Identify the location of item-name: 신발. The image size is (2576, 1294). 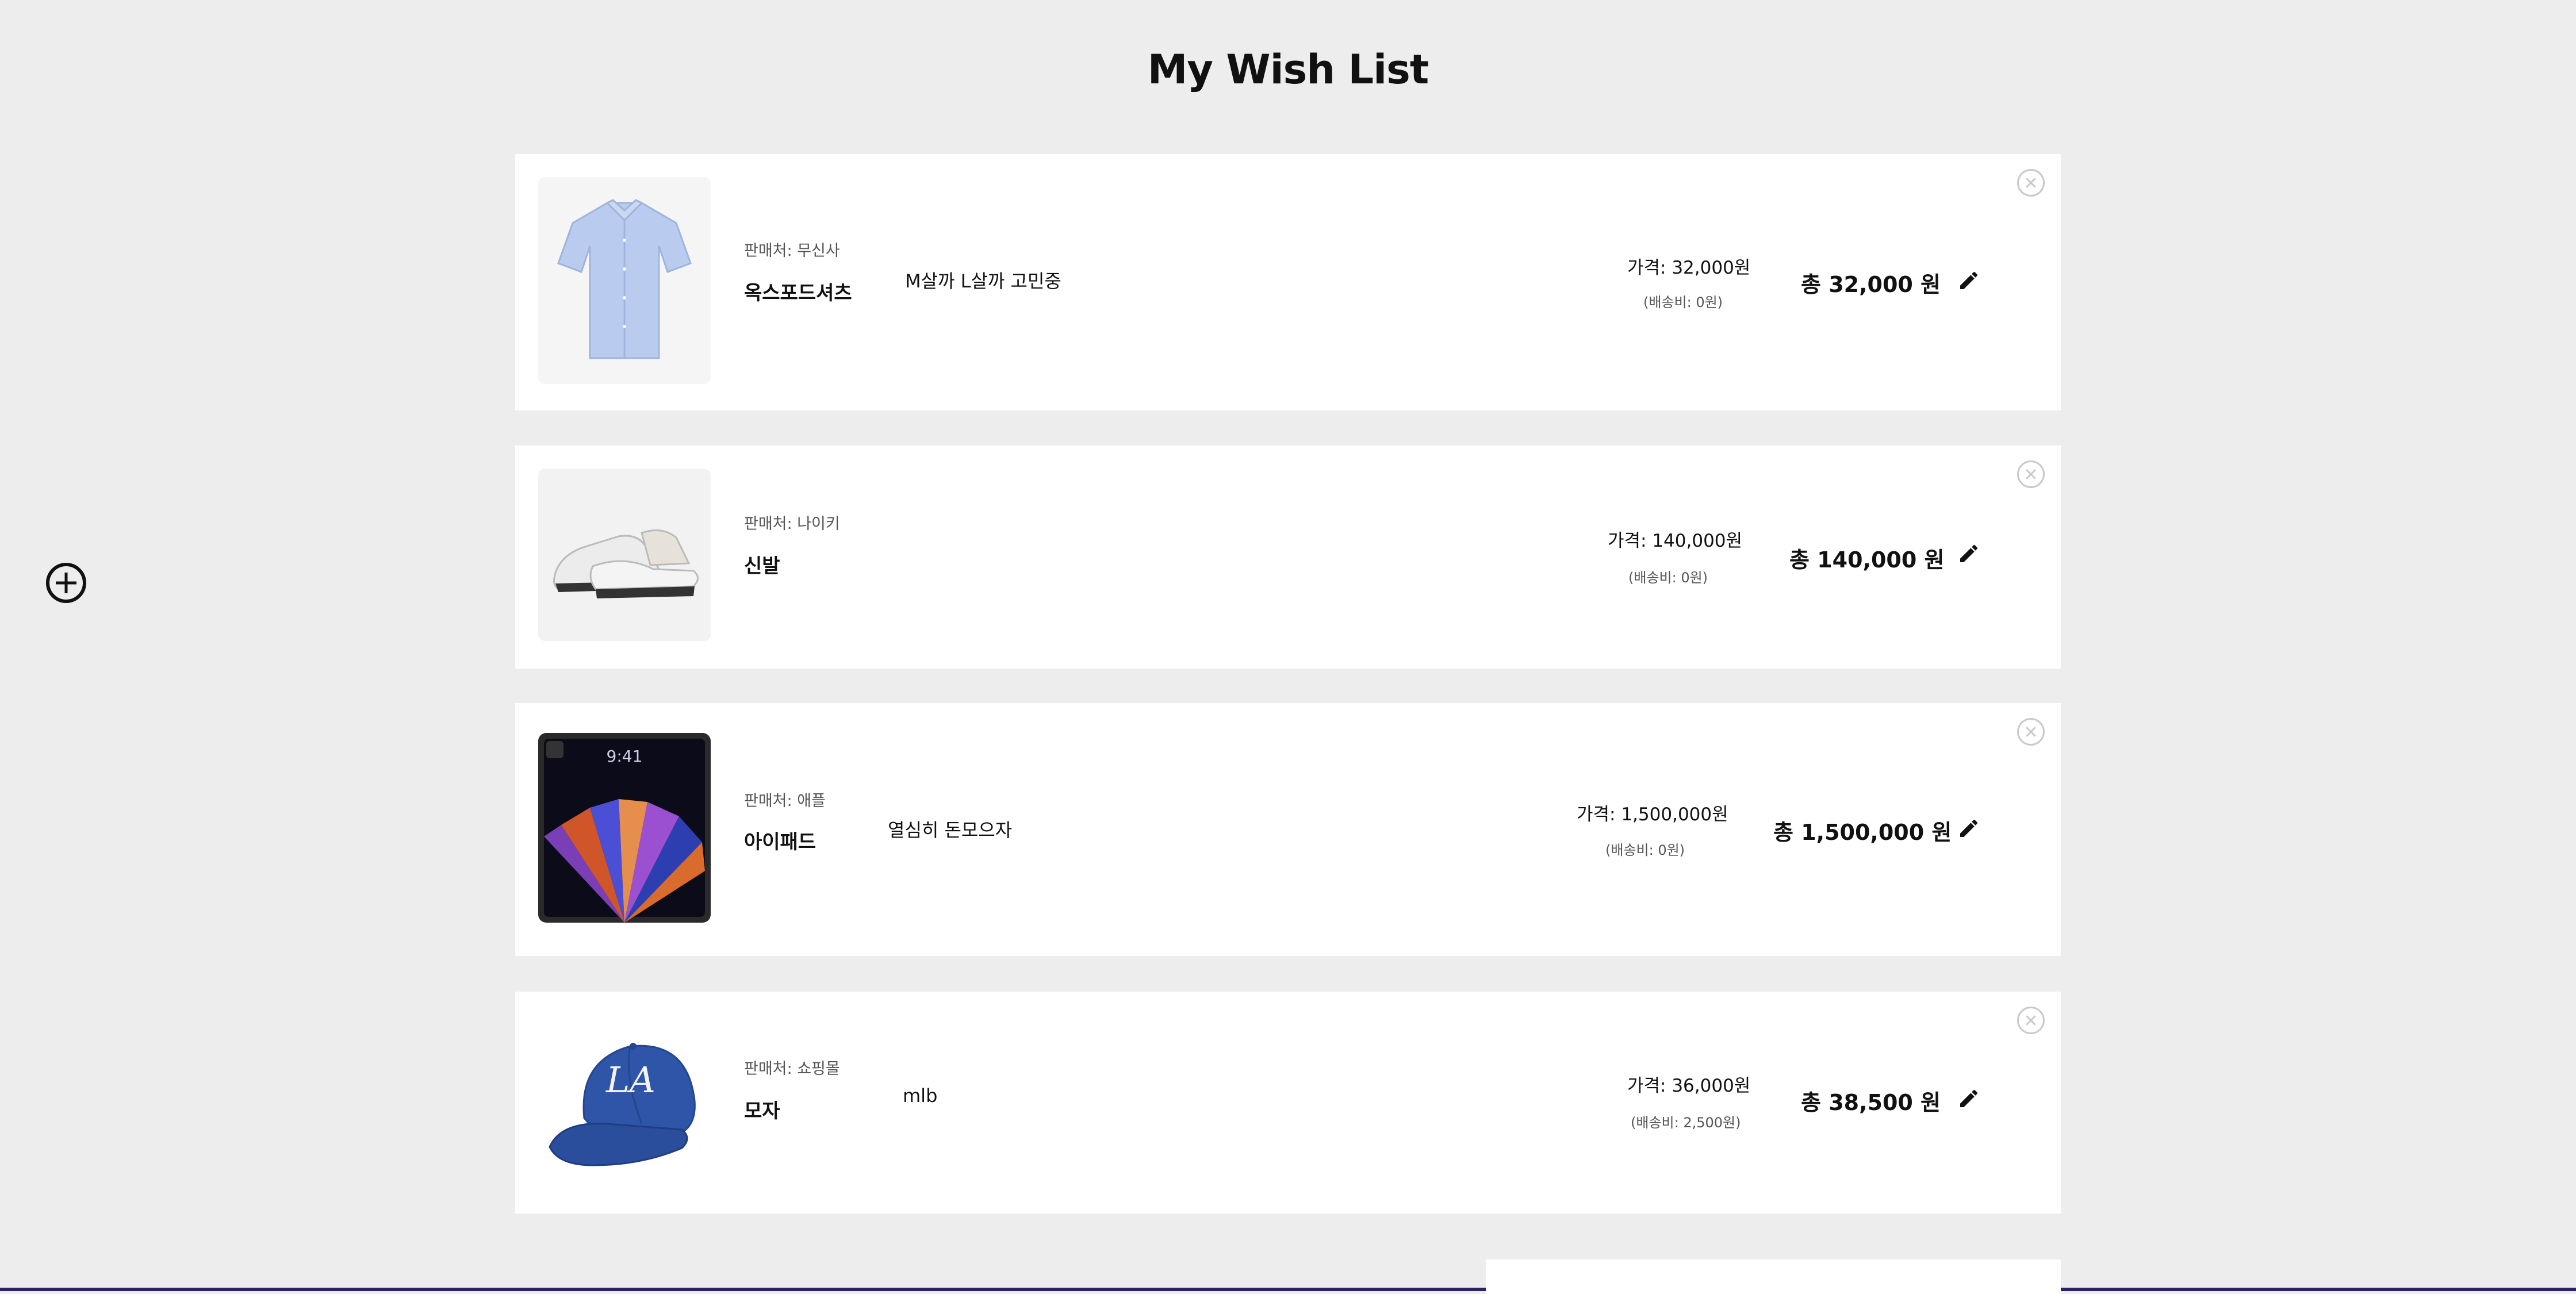
(762, 566).